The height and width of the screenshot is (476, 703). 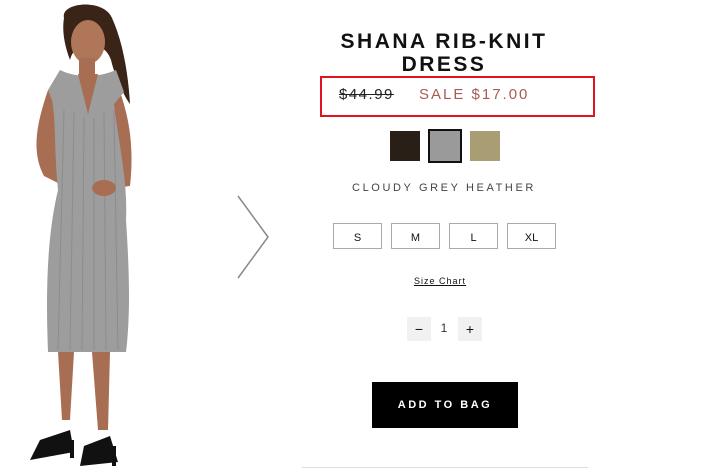 What do you see at coordinates (485, 146) in the screenshot?
I see `swatch-khaki` at bounding box center [485, 146].